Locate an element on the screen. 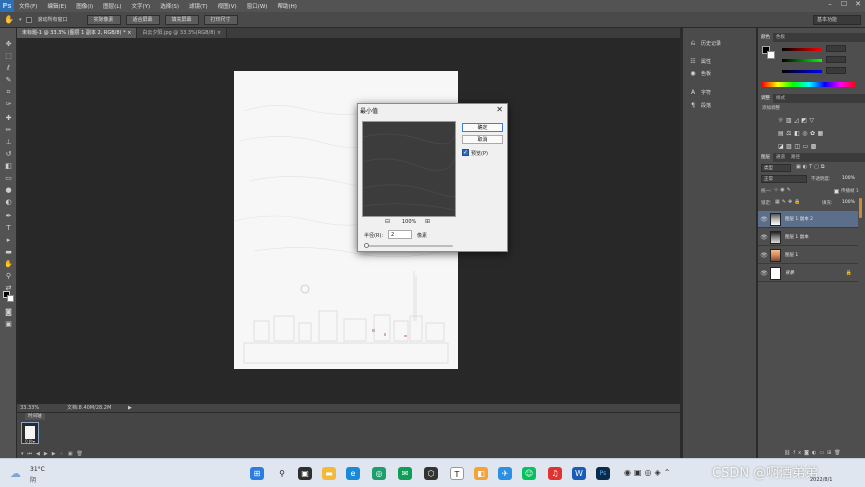  shape-tool-icon: ▬ is located at coordinates (8, 252).